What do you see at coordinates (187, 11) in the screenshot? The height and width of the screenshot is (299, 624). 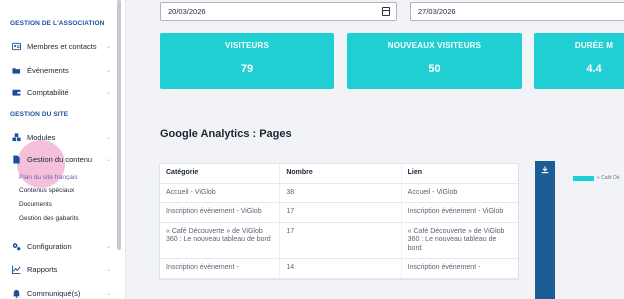 I see `start-date-value: 20/03/2026` at bounding box center [187, 11].